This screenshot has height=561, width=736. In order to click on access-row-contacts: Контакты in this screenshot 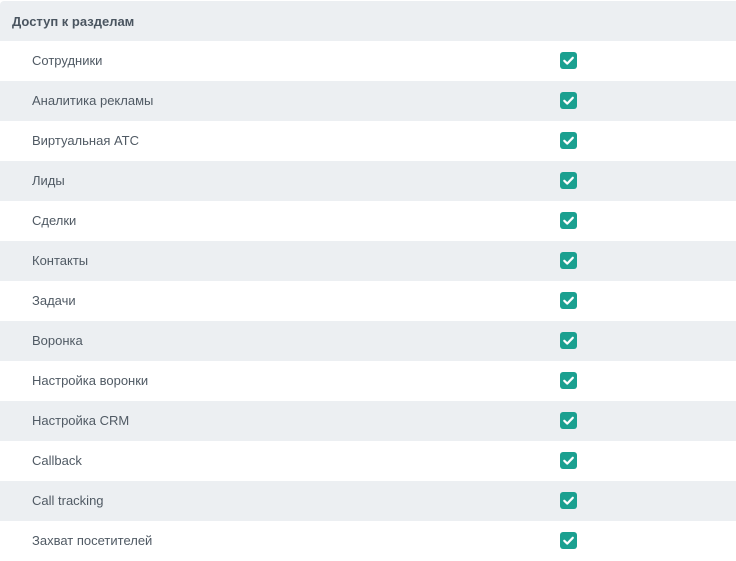, I will do `click(368, 261)`.